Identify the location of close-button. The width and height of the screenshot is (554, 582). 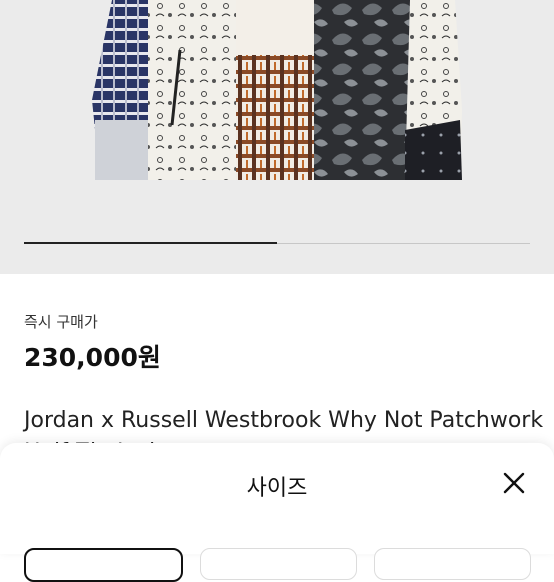
(514, 483).